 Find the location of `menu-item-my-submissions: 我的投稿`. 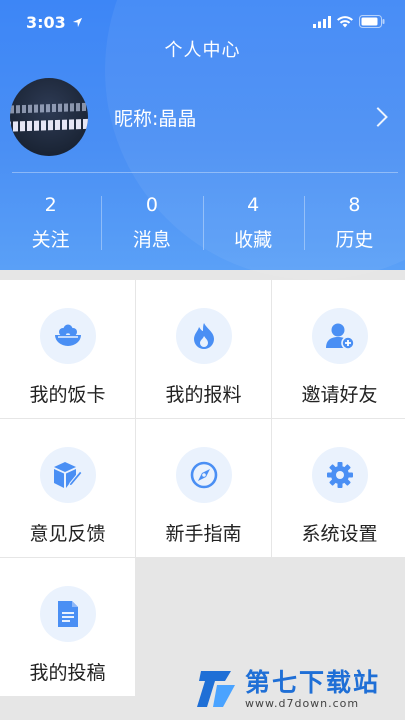

menu-item-my-submissions: 我的投稿 is located at coordinates (67, 627).